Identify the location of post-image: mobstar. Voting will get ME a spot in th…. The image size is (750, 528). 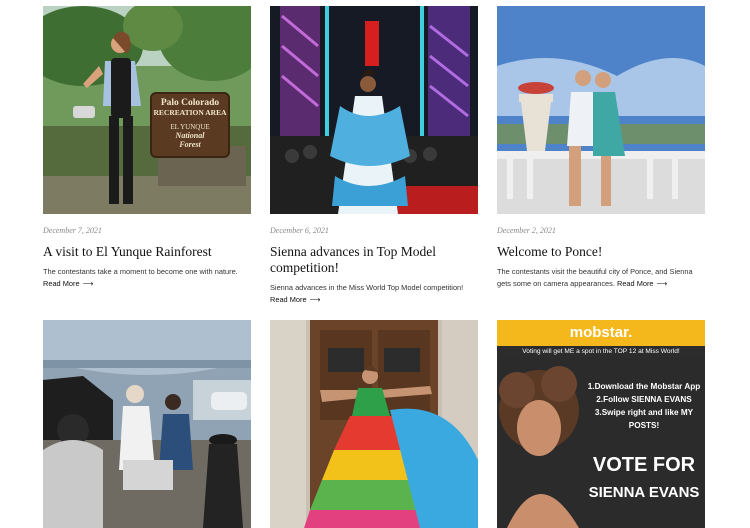
(601, 424).